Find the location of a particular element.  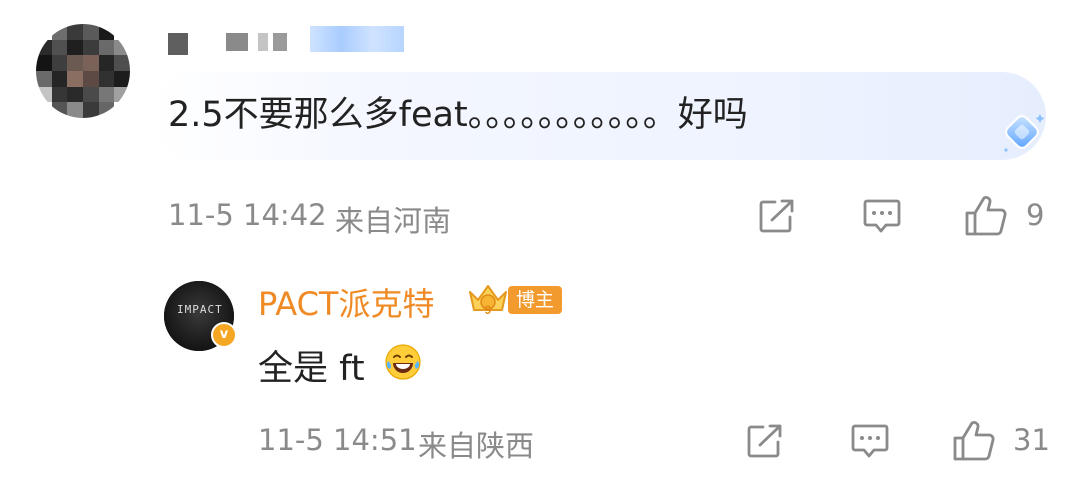

comment-time: 11-5 14:42 is located at coordinates (247, 215).